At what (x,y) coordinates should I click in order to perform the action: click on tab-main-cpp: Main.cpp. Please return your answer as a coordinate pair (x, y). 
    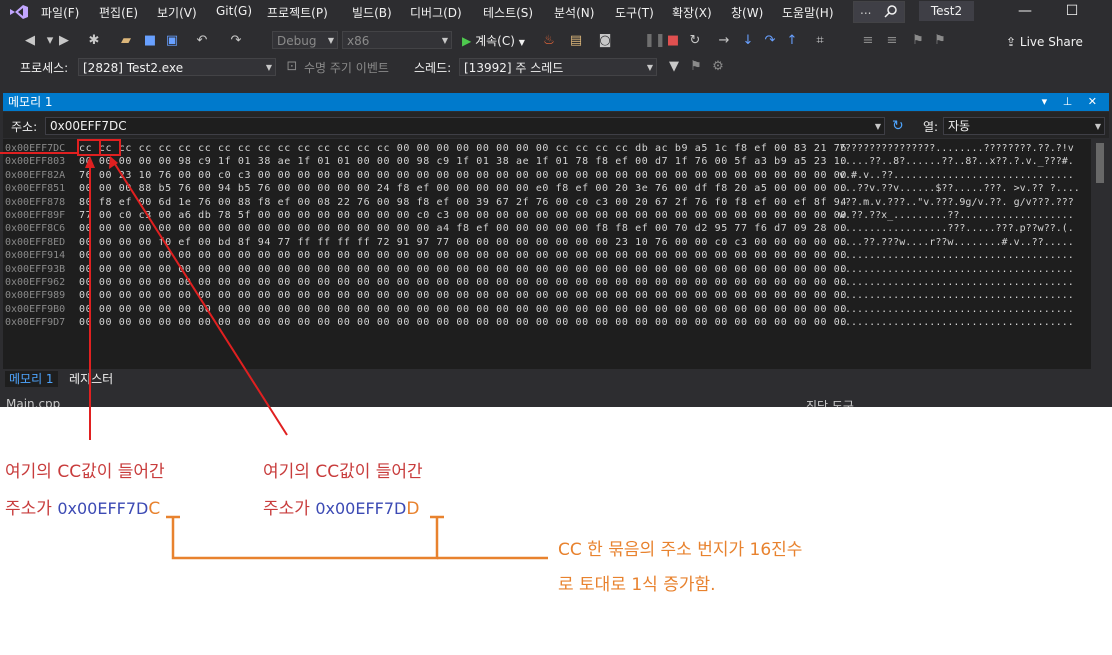
    Looking at the image, I should click on (33, 402).